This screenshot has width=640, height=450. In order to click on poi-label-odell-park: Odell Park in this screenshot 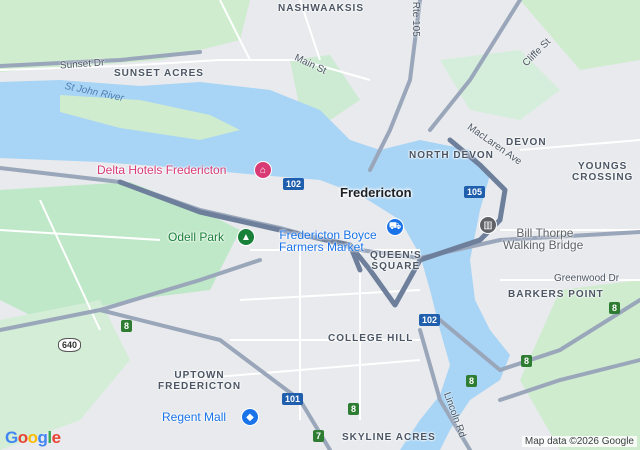, I will do `click(196, 237)`.